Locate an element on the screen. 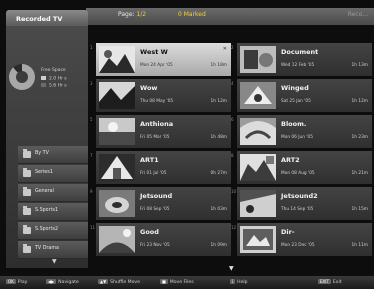 Image resolution: width=374 pixels, height=289 pixels. recording-title: Winged is located at coordinates (295, 88).